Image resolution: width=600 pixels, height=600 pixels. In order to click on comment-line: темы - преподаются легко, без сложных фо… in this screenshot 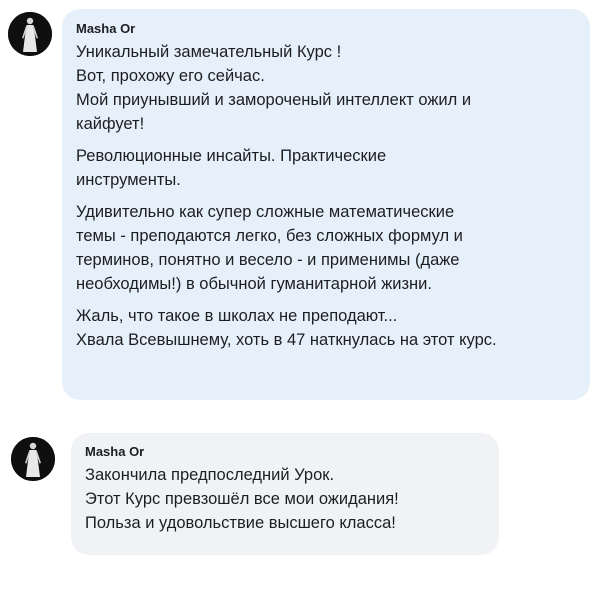, I will do `click(269, 236)`.